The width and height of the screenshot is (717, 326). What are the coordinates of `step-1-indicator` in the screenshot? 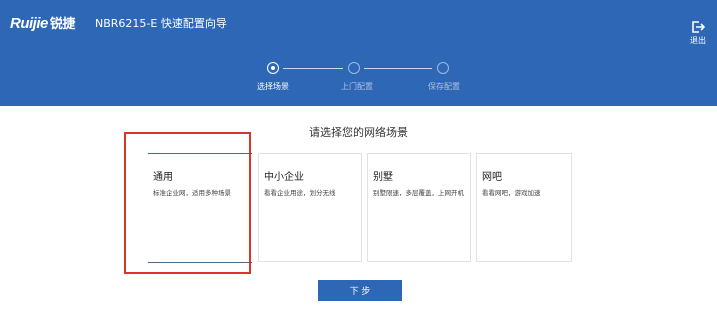 It's located at (273, 68).